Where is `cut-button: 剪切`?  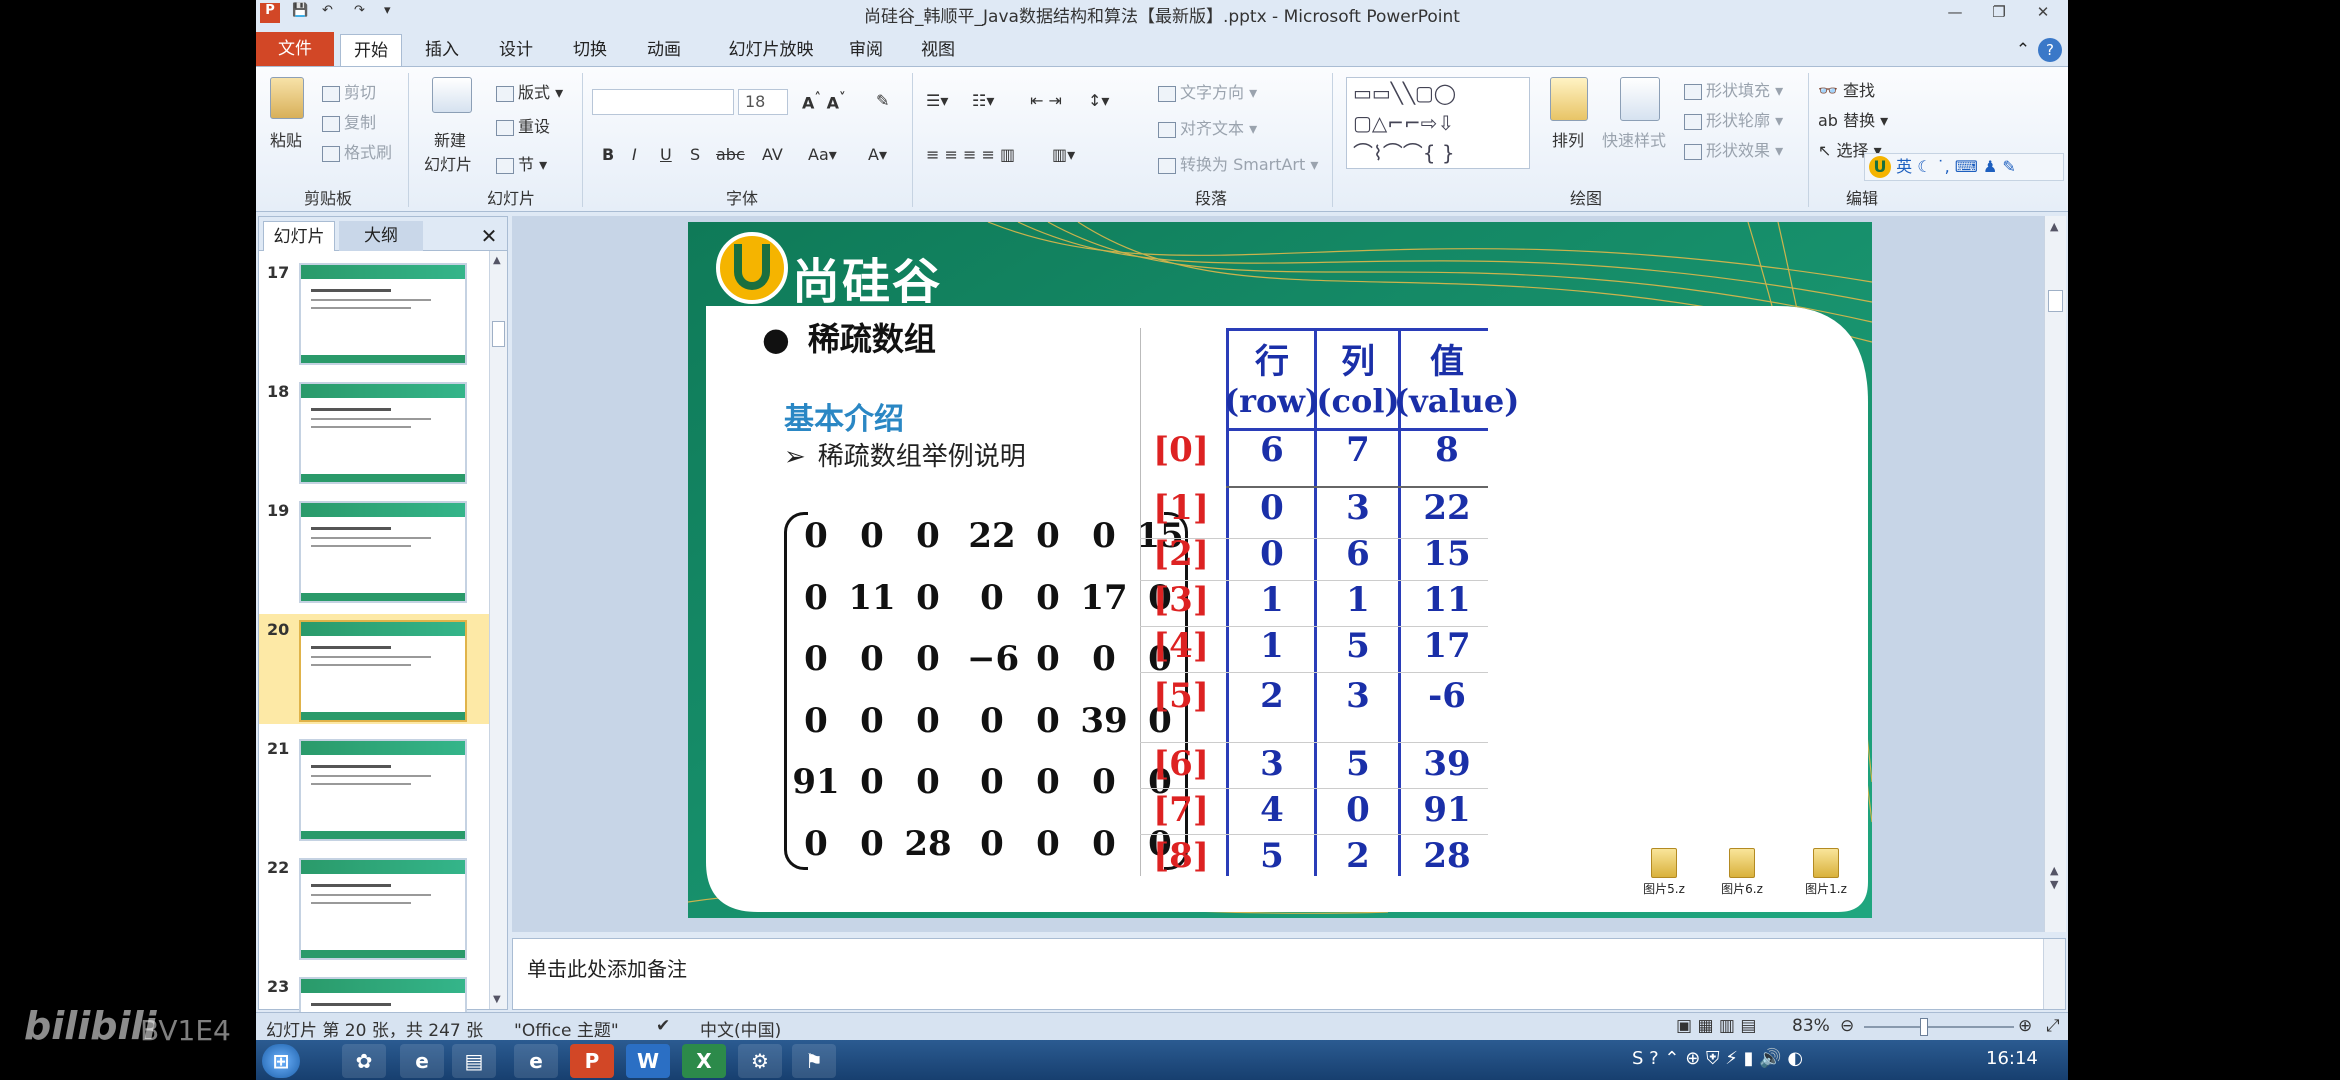
cut-button: 剪切 is located at coordinates (349, 91).